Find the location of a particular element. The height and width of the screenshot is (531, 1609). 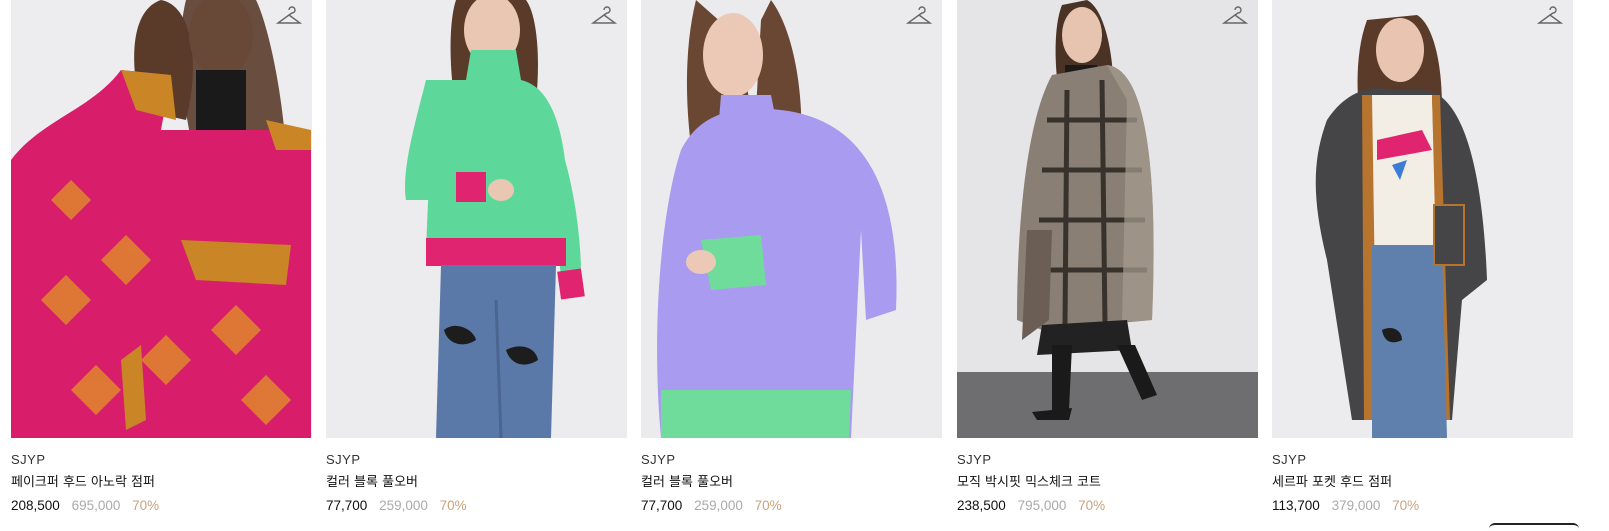

original-price: 695,000 is located at coordinates (96, 505).